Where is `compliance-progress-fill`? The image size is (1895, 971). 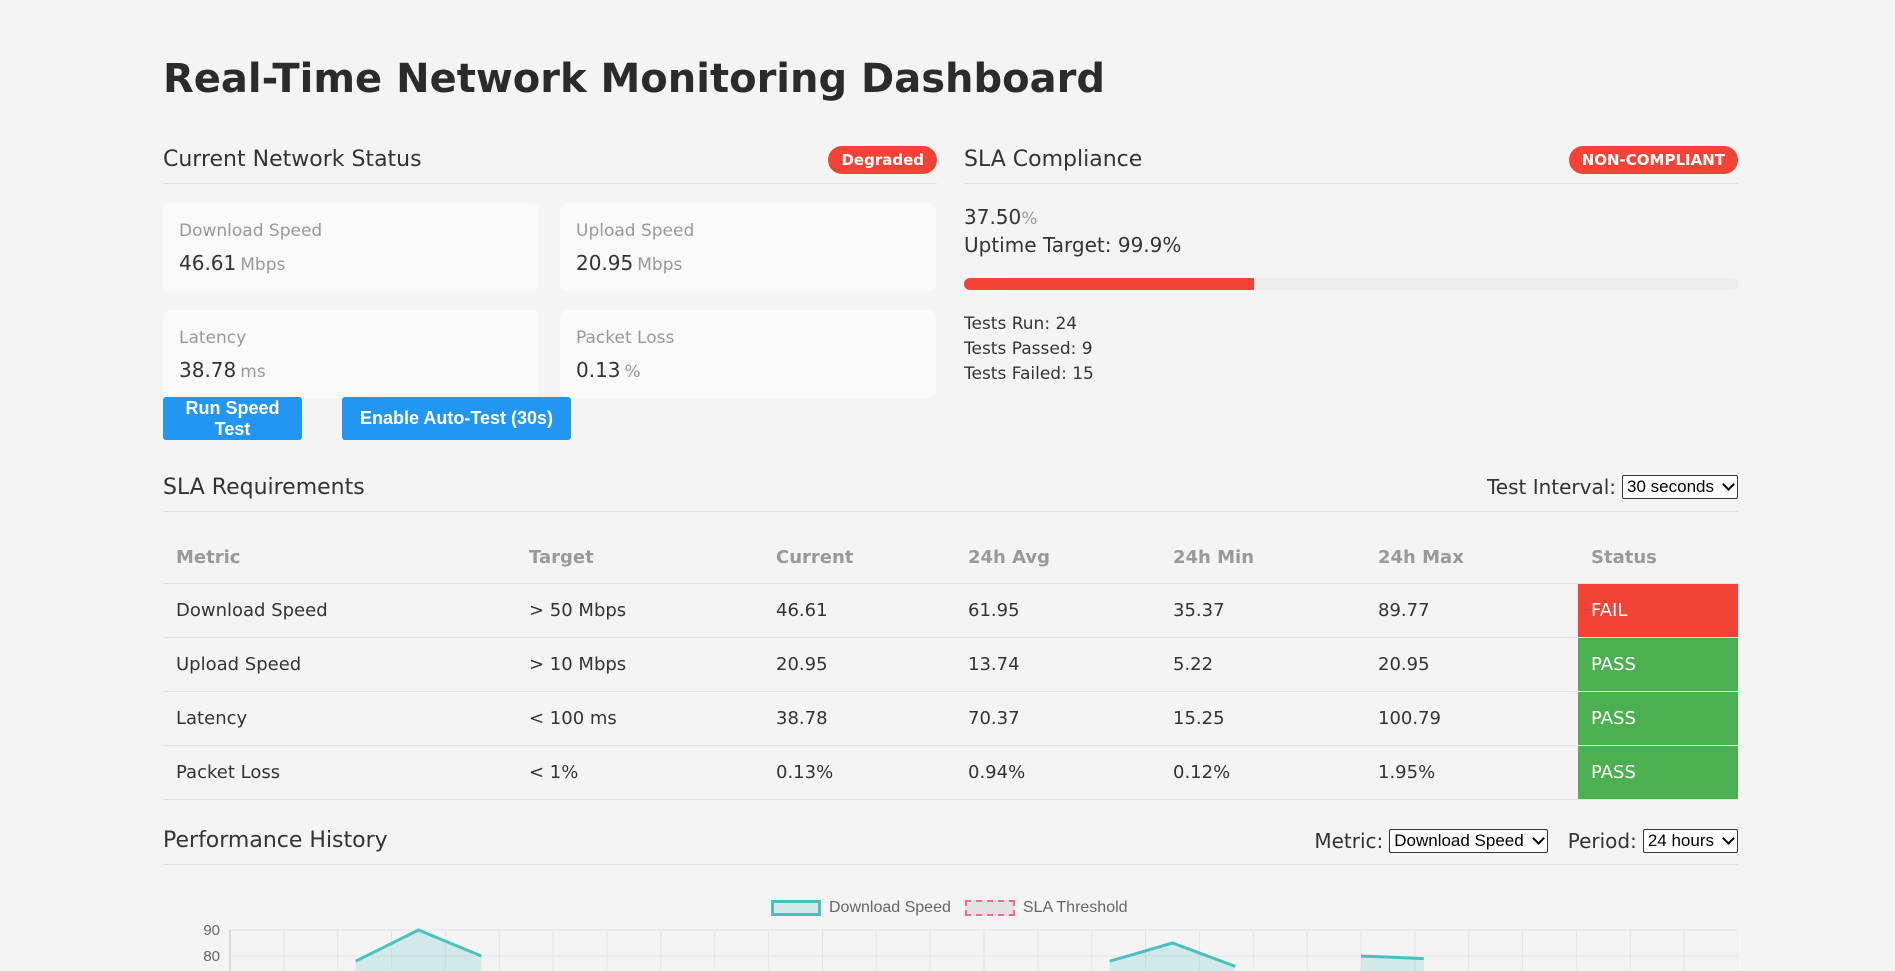 compliance-progress-fill is located at coordinates (1109, 284).